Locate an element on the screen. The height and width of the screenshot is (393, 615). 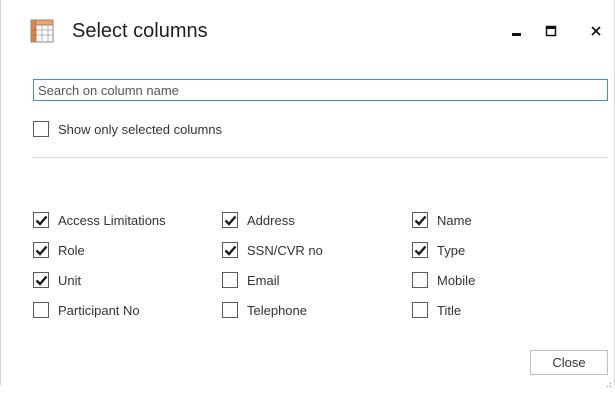
show-only-selected-checkbox-row: Show only selected columns is located at coordinates (127, 129).